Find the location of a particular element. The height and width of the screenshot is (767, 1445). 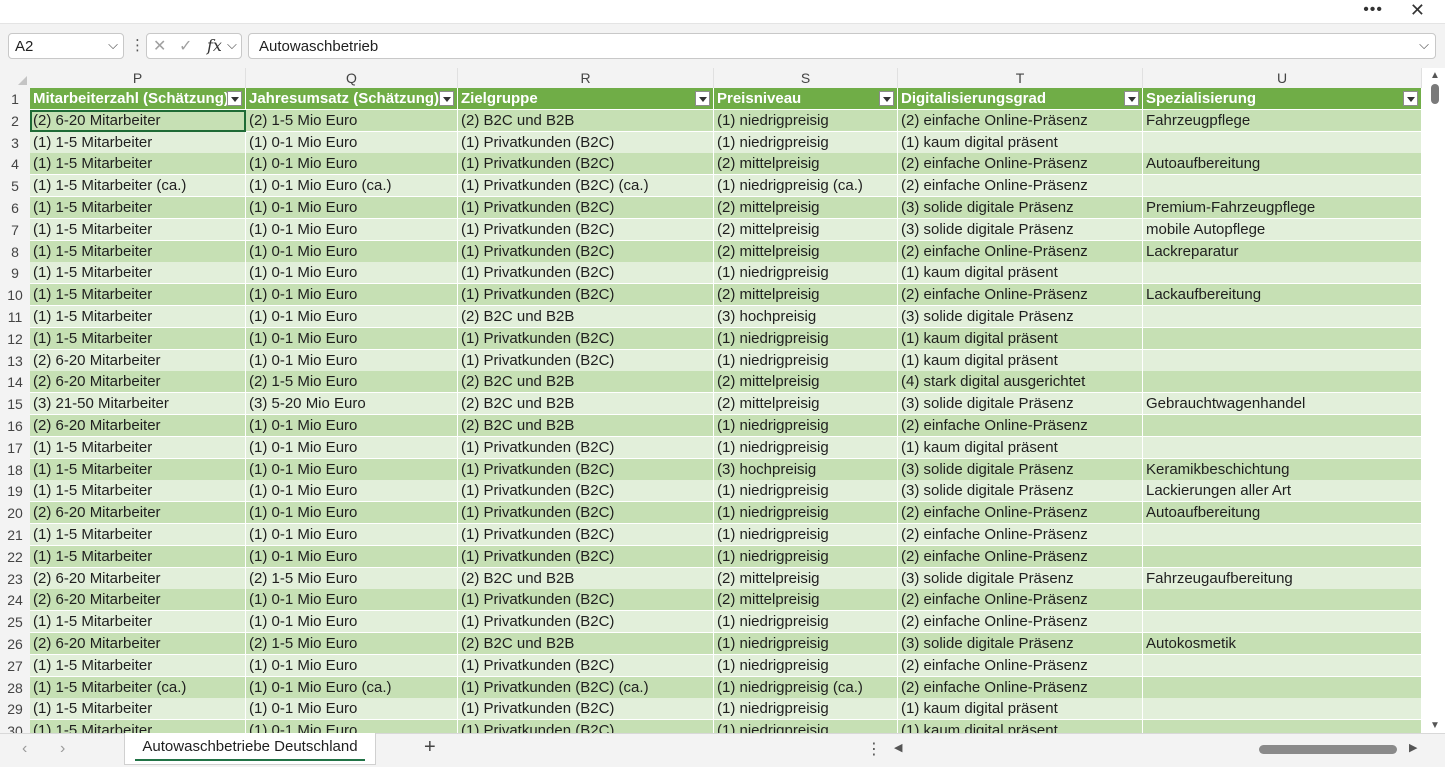

add-sheet-button: + is located at coordinates (430, 747).